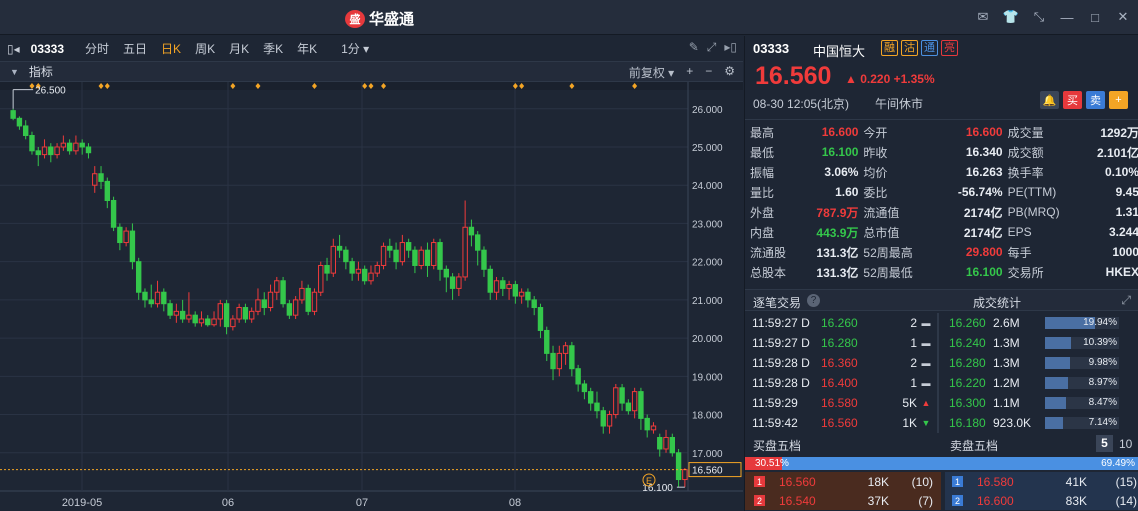 Image resolution: width=1138 pixels, height=511 pixels. Describe the element at coordinates (1123, 232) in the screenshot. I see `stat-value: 3.244` at that location.